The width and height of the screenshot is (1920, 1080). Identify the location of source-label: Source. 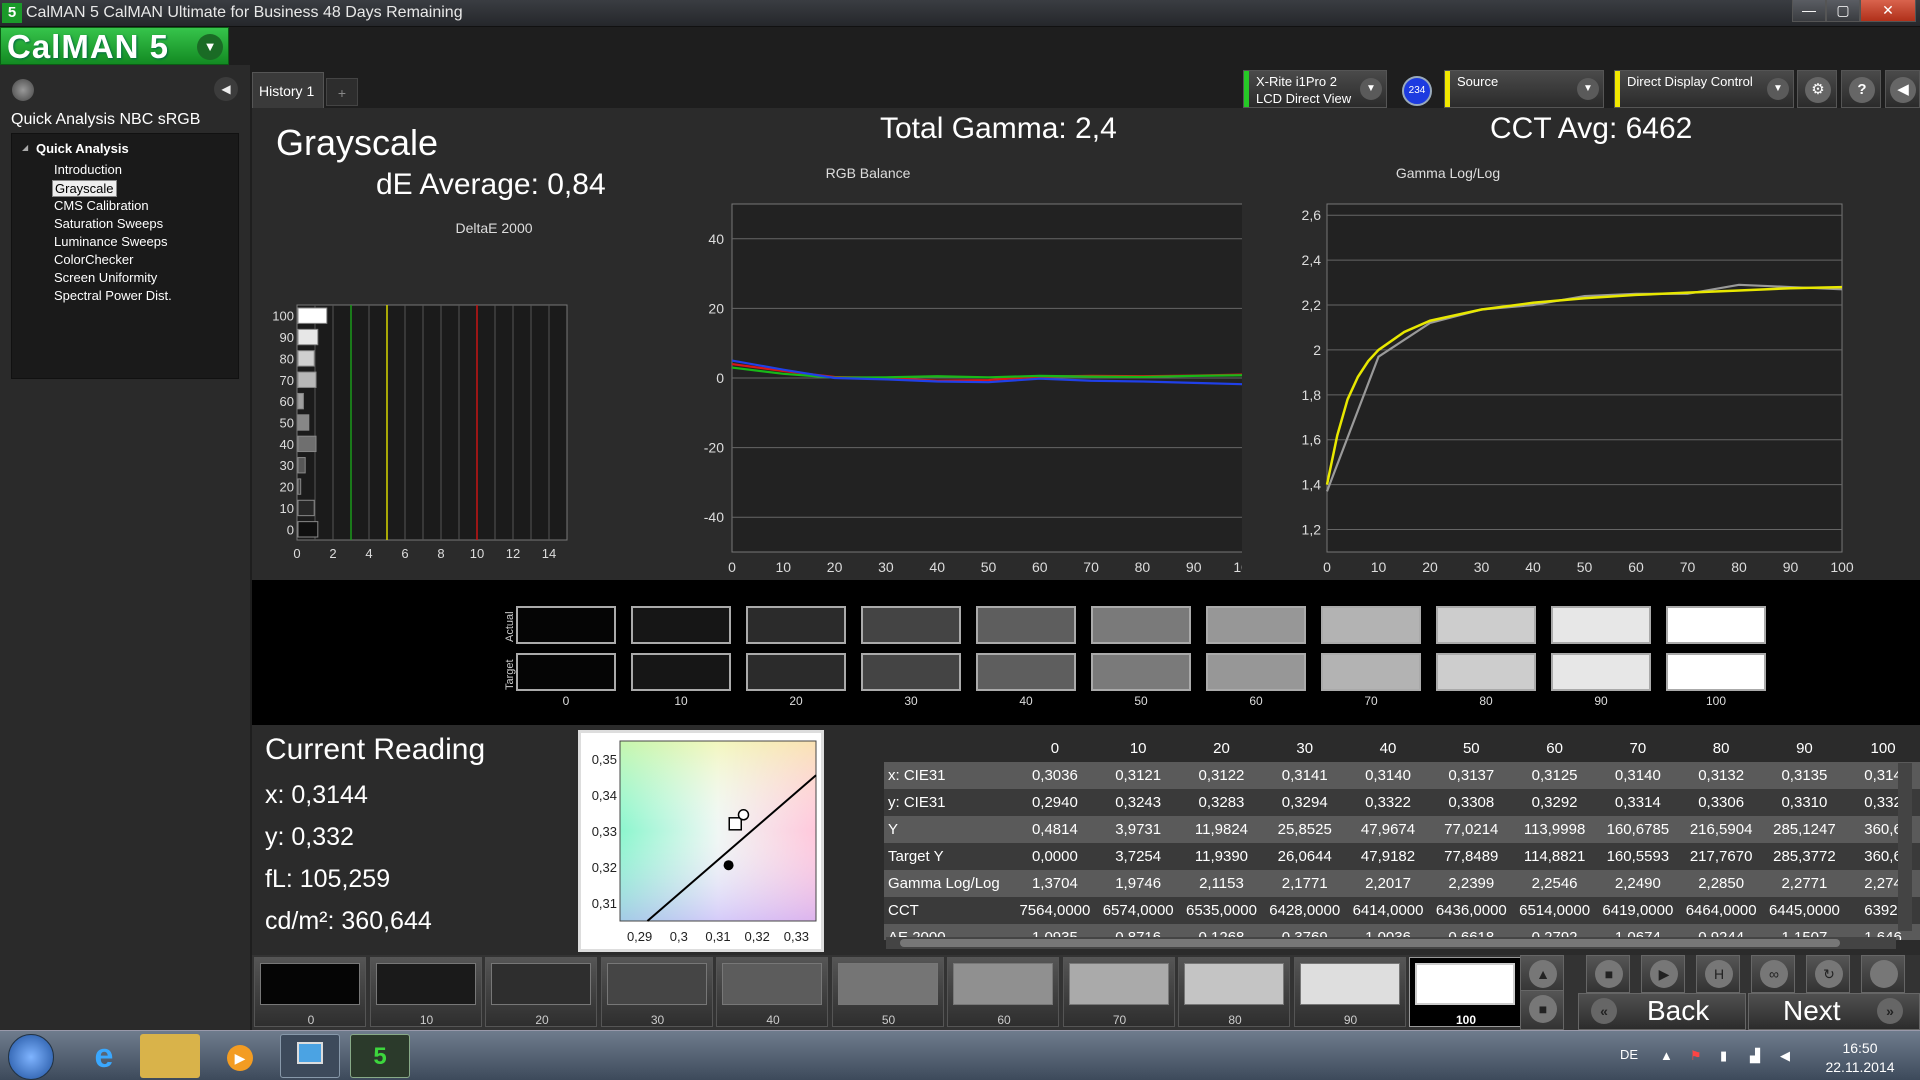
(1478, 81).